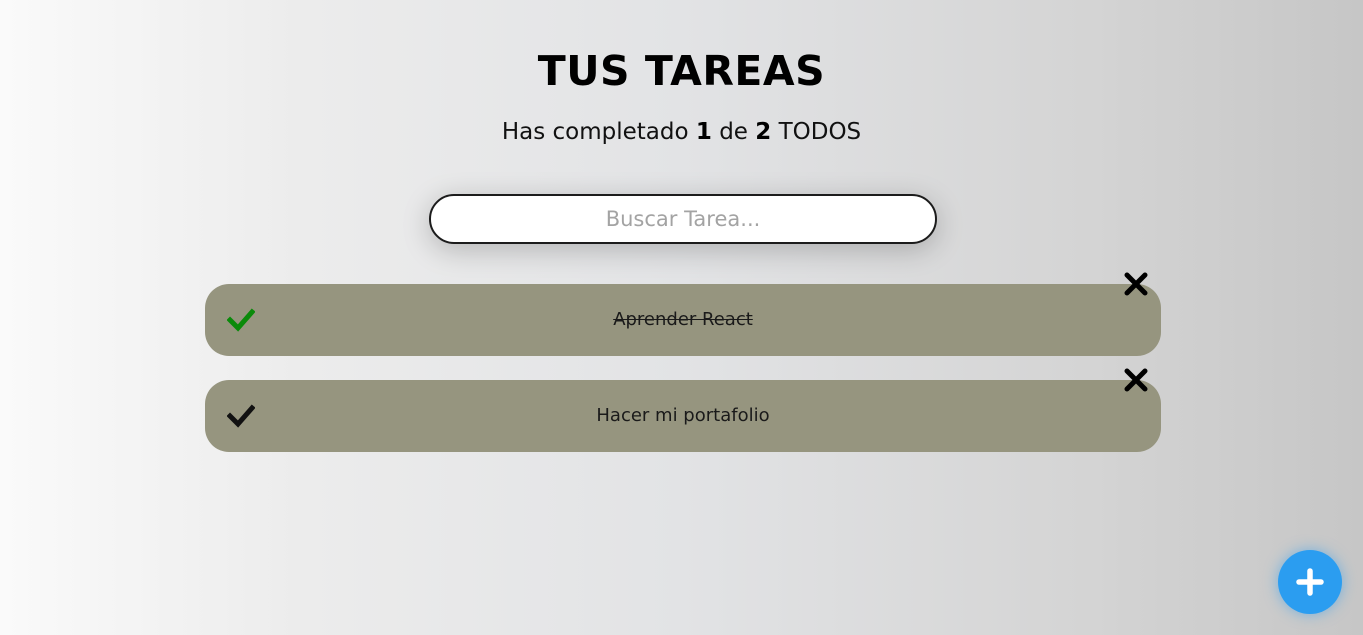  I want to click on todo-item: Hacer mi portafolio, so click(683, 410).